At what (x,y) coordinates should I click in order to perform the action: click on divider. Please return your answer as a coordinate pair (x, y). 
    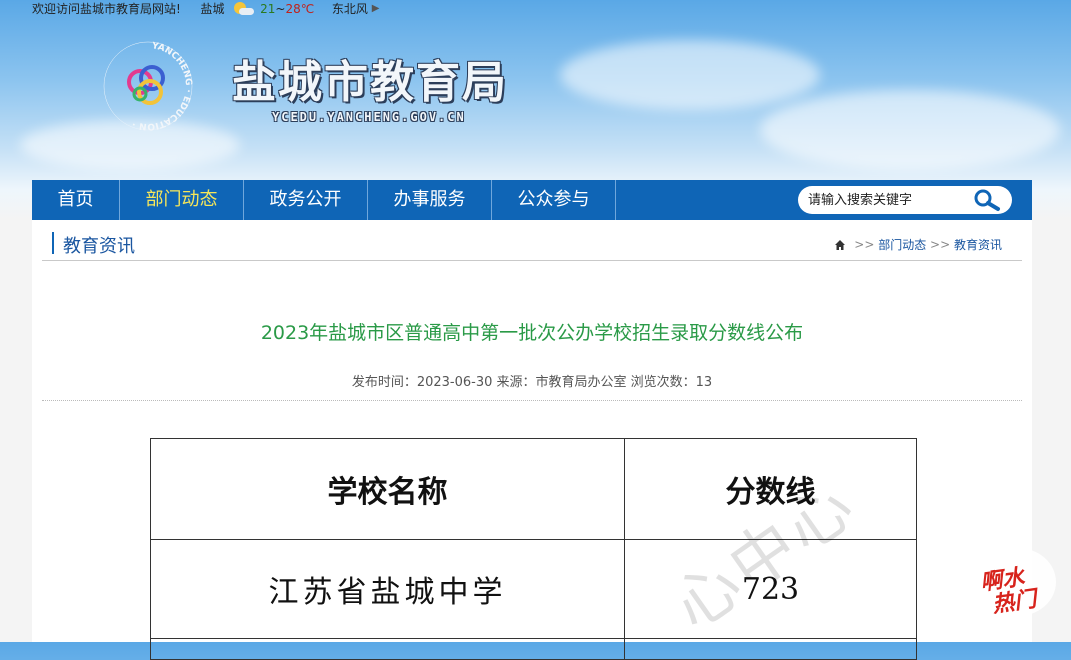
    Looking at the image, I should click on (532, 400).